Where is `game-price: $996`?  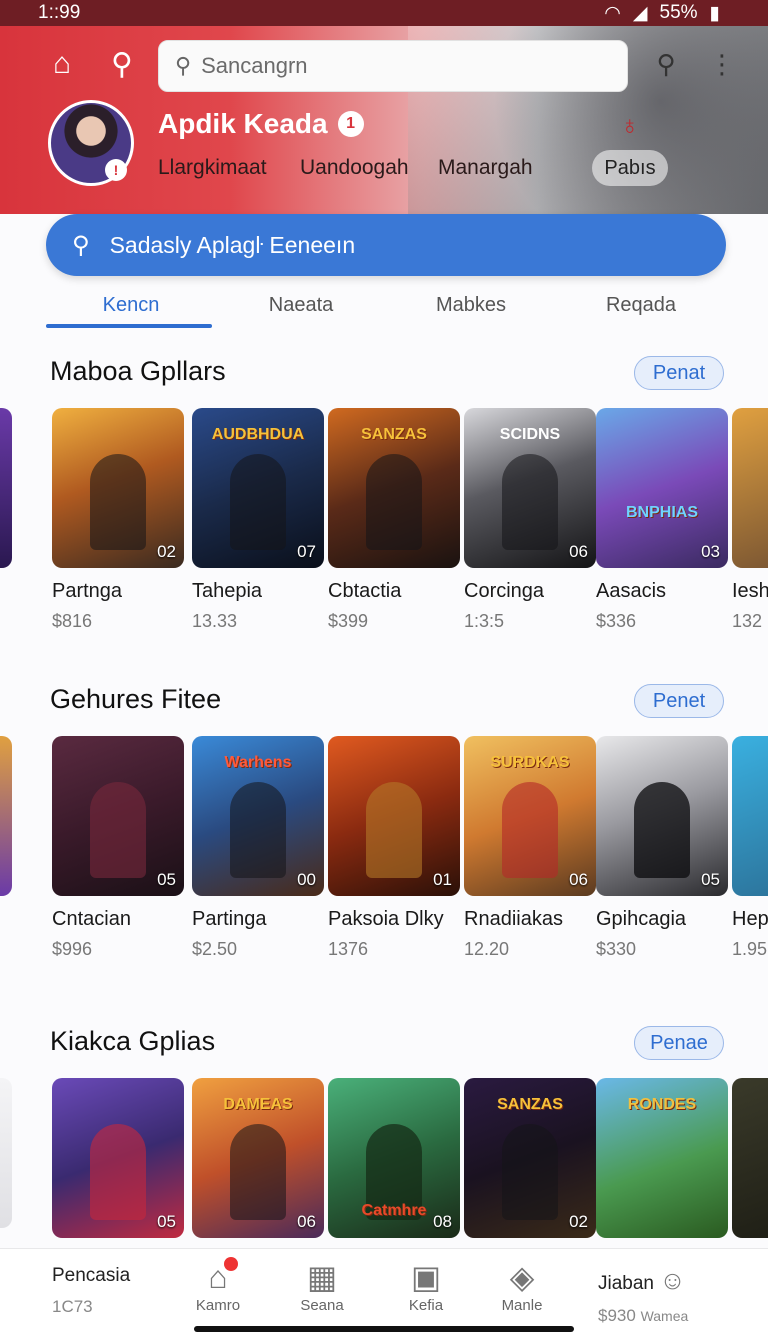
game-price: $996 is located at coordinates (72, 949).